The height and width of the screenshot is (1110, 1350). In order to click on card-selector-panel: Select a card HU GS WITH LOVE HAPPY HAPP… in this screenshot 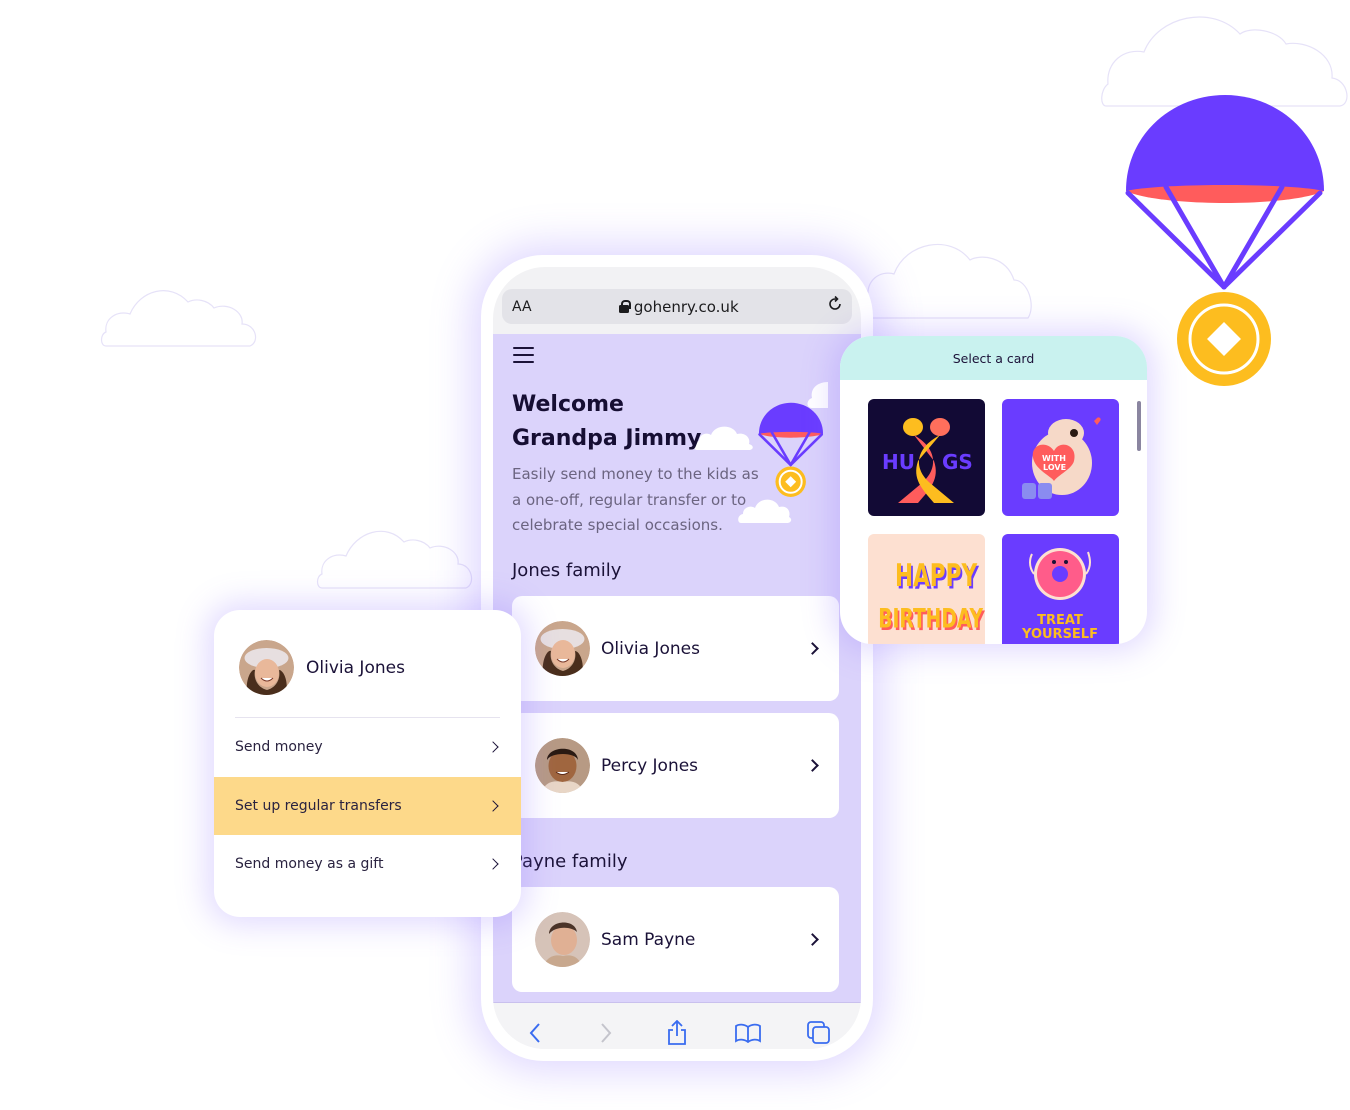, I will do `click(993, 490)`.